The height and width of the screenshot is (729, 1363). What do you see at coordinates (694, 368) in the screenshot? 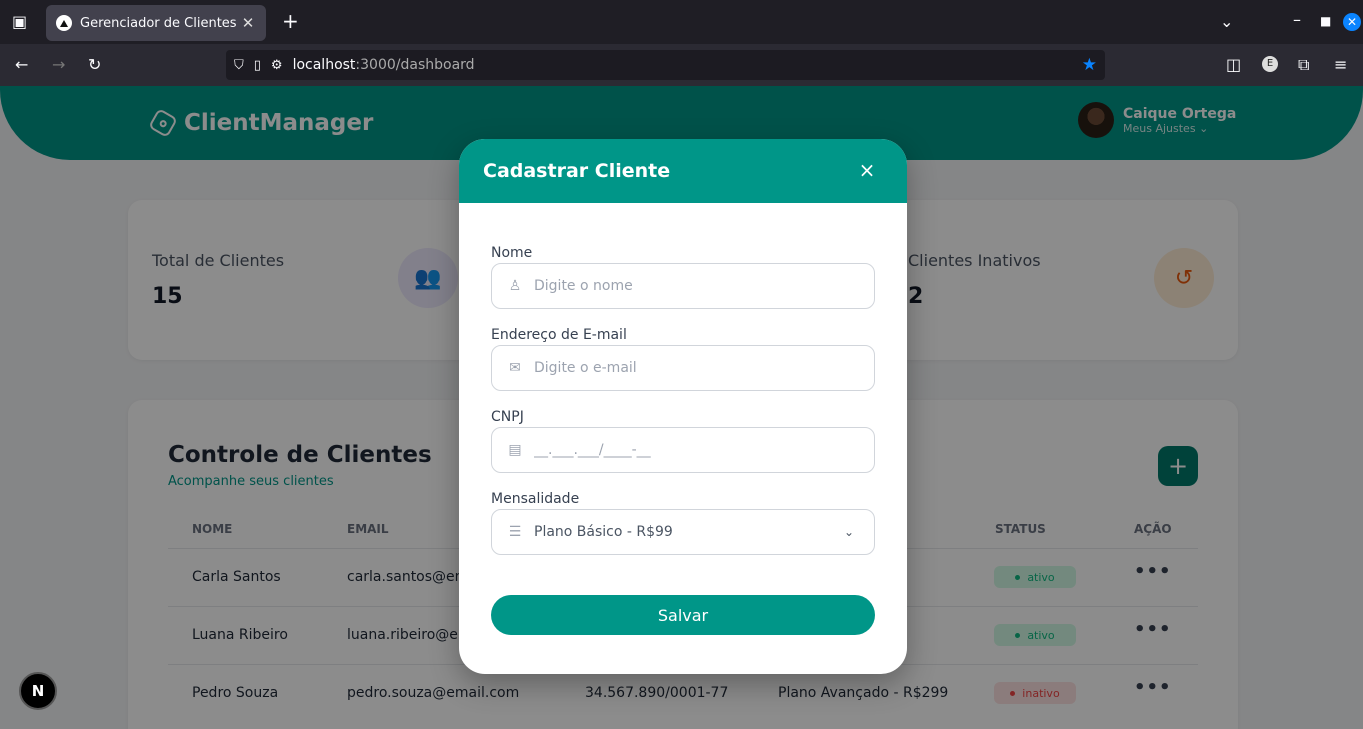
I see `email-input` at bounding box center [694, 368].